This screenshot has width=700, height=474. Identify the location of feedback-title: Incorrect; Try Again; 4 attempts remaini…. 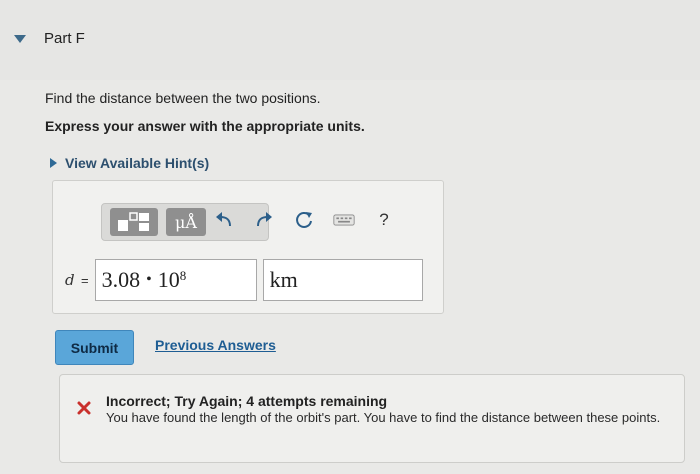
(247, 401).